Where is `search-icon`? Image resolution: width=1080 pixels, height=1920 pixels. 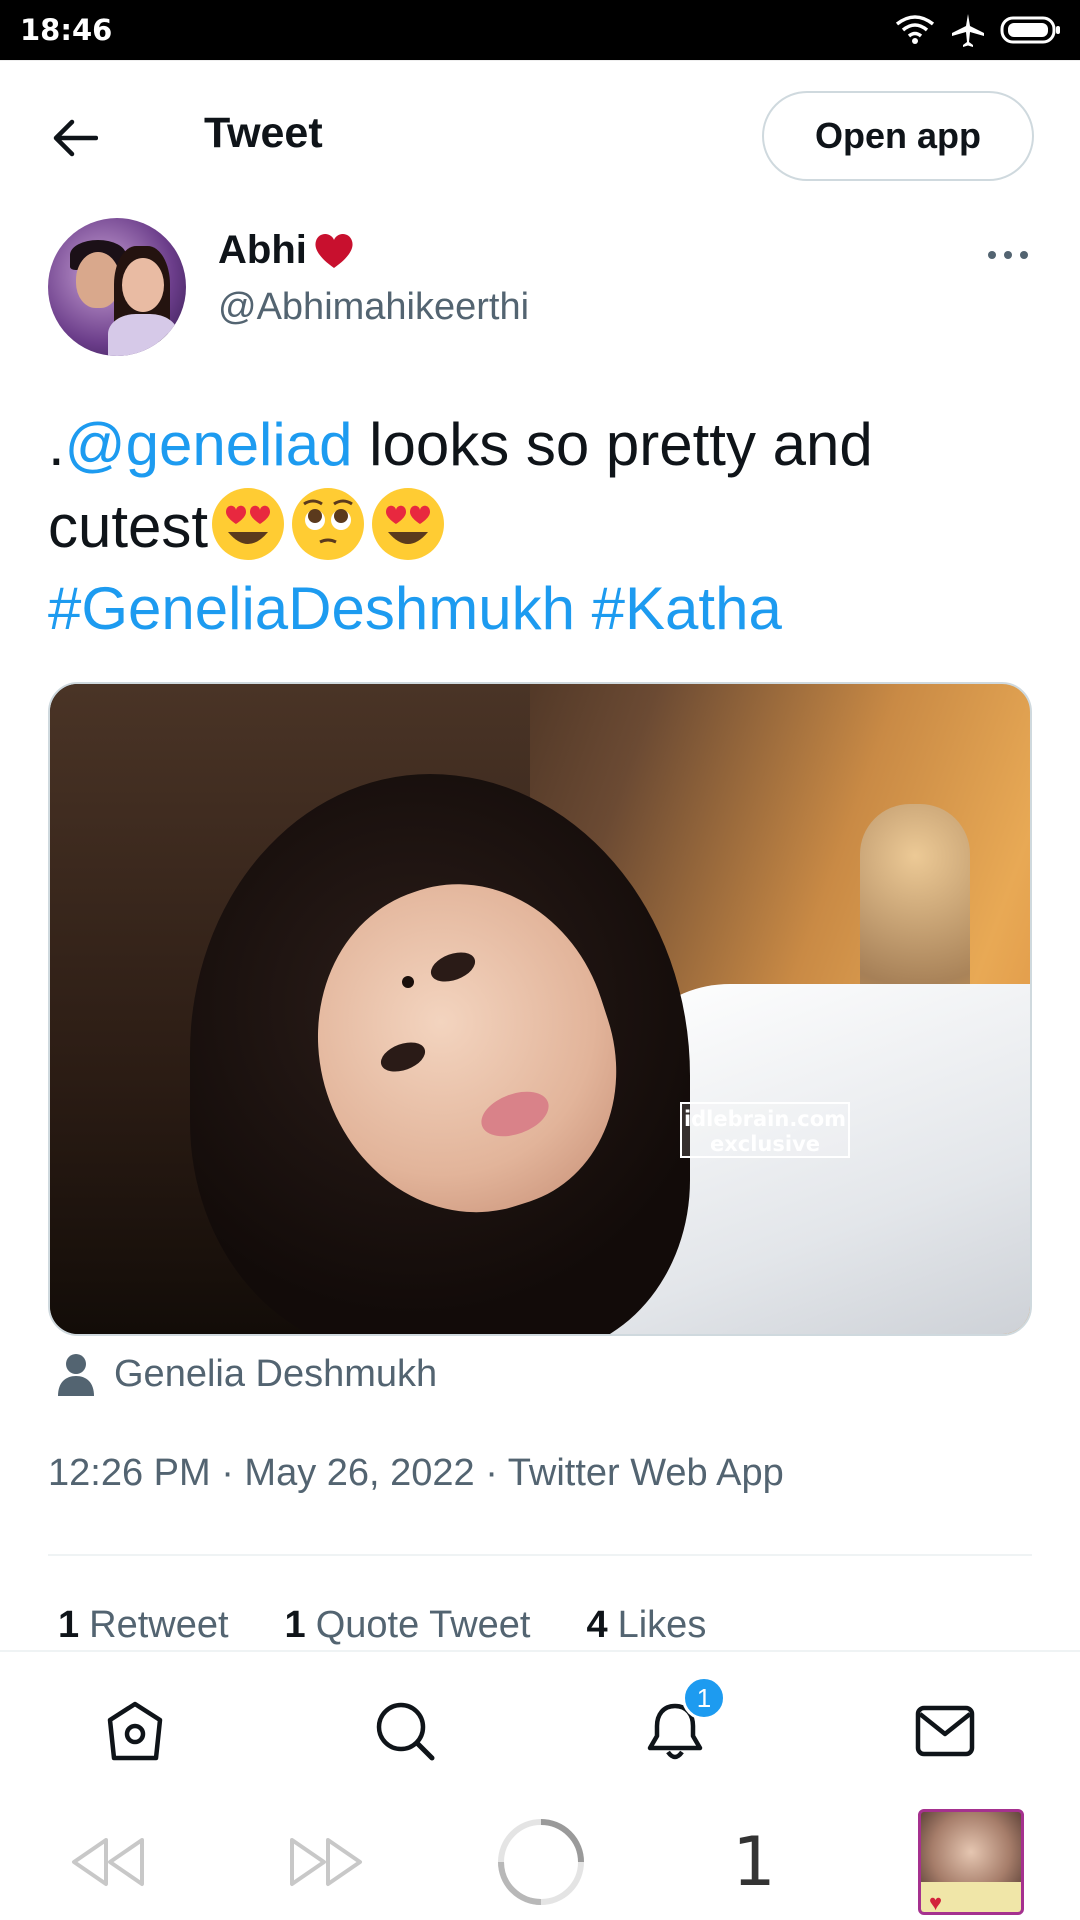 search-icon is located at coordinates (405, 1731).